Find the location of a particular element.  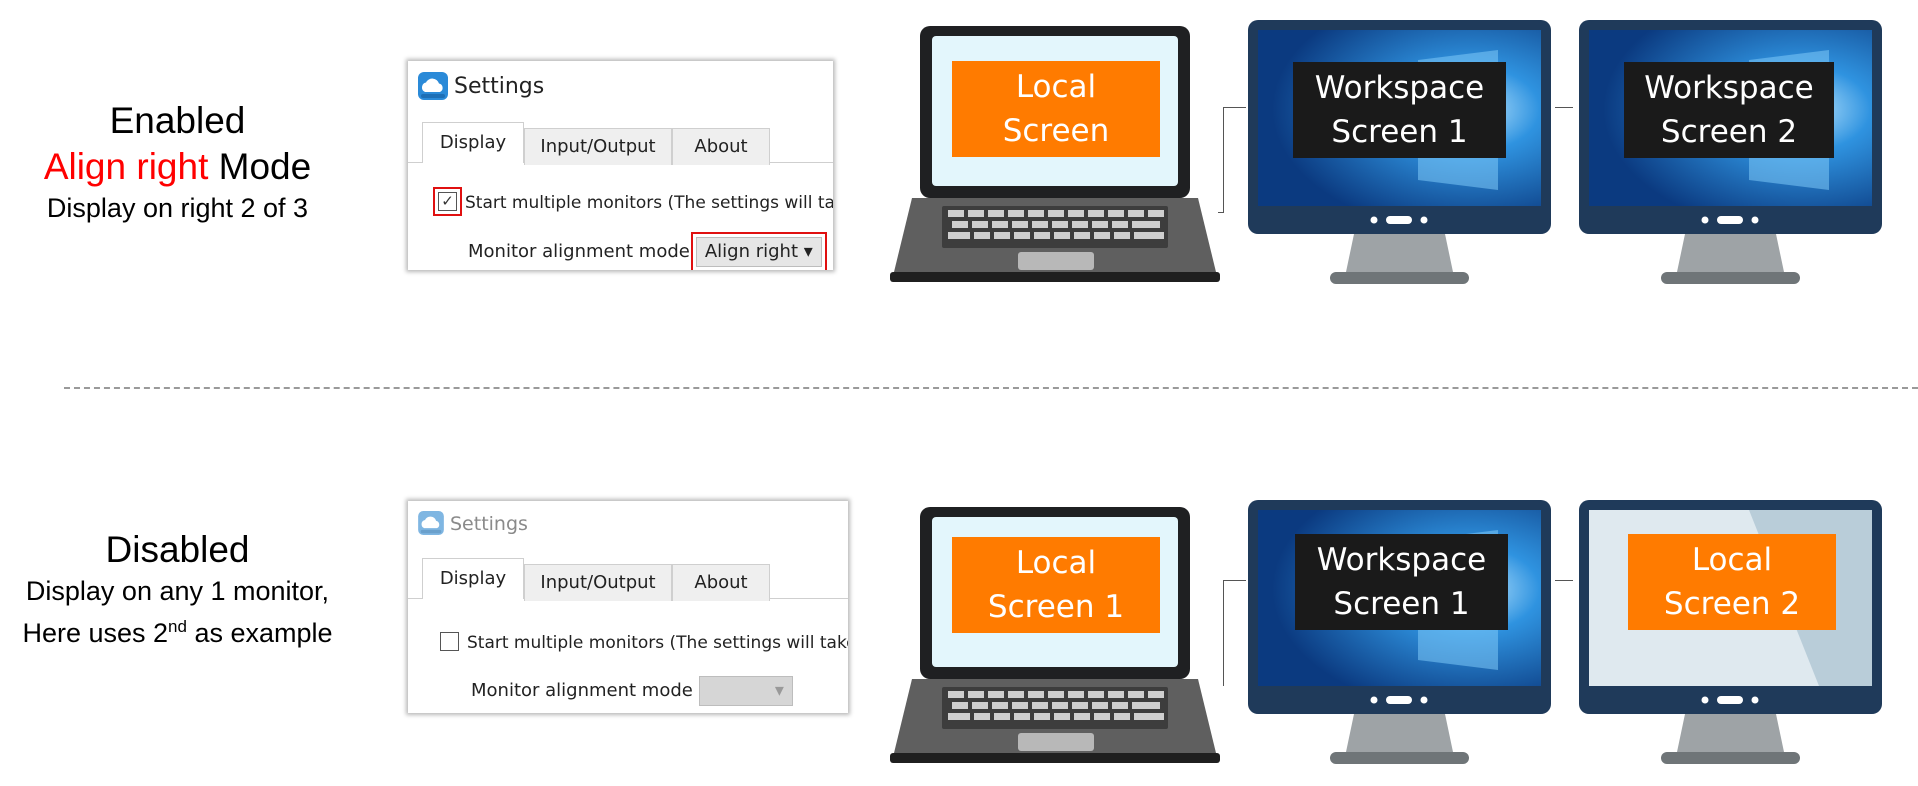

caption-text-a: Here uses 2 is located at coordinates (95, 633).